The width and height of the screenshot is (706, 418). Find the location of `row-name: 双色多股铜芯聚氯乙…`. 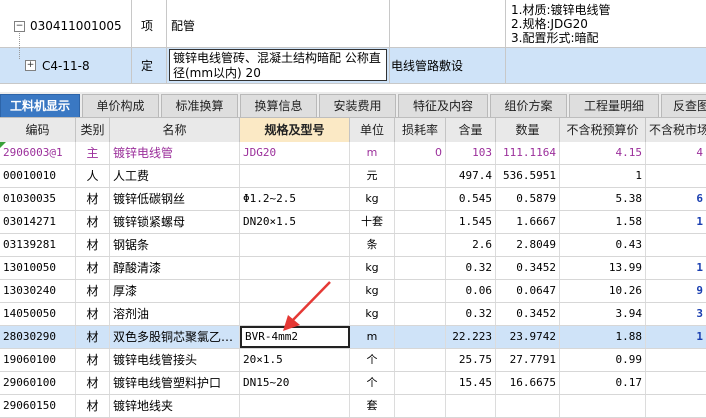

row-name: 双色多股铜芯聚氯乙… is located at coordinates (175, 337).